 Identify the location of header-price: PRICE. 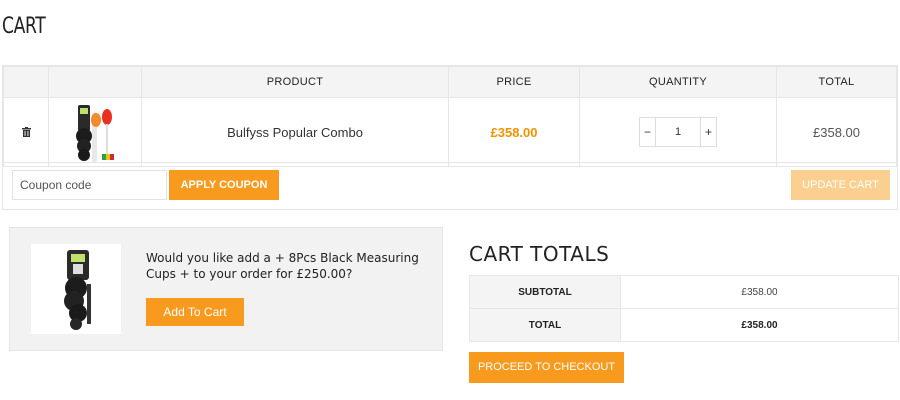
(514, 82).